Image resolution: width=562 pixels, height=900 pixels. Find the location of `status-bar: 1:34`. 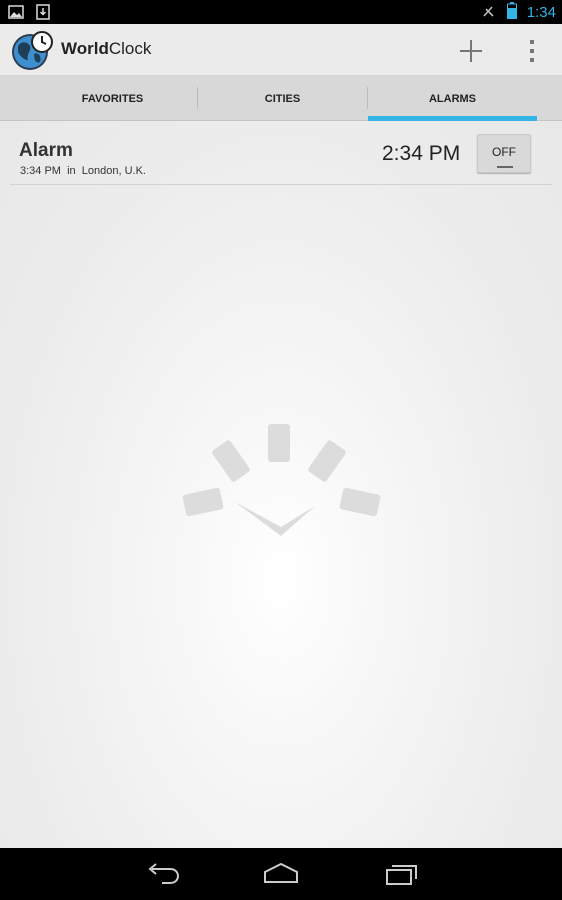

status-bar: 1:34 is located at coordinates (281, 12).